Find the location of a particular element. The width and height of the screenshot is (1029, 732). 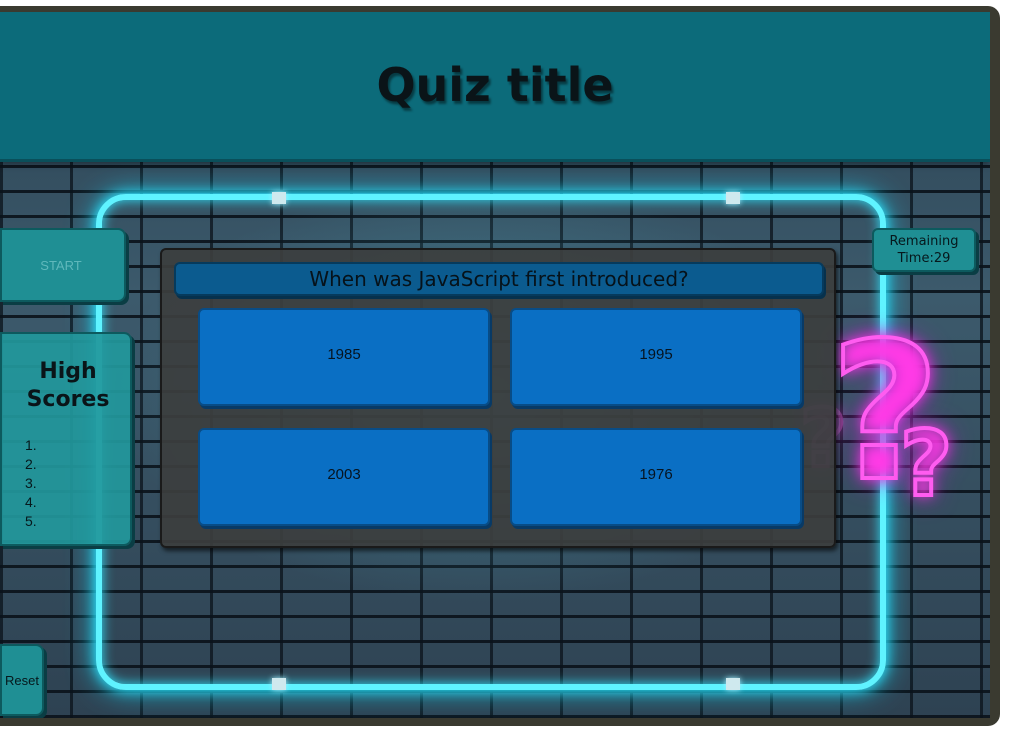

answer-button-3: 2003 is located at coordinates (344, 477).